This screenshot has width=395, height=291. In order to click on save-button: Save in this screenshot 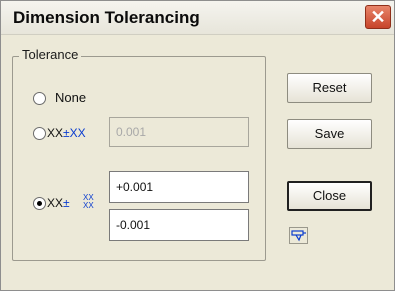, I will do `click(329, 134)`.